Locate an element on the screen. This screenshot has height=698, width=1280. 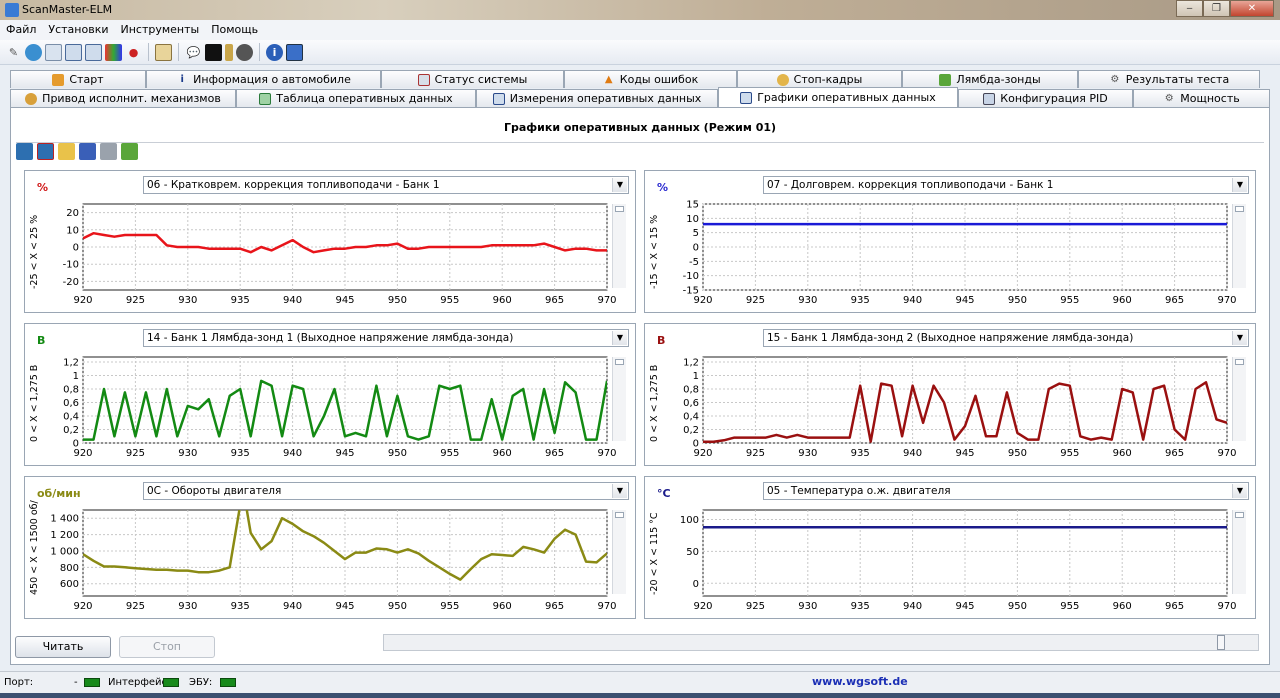
globe-icon is located at coordinates (33, 52).